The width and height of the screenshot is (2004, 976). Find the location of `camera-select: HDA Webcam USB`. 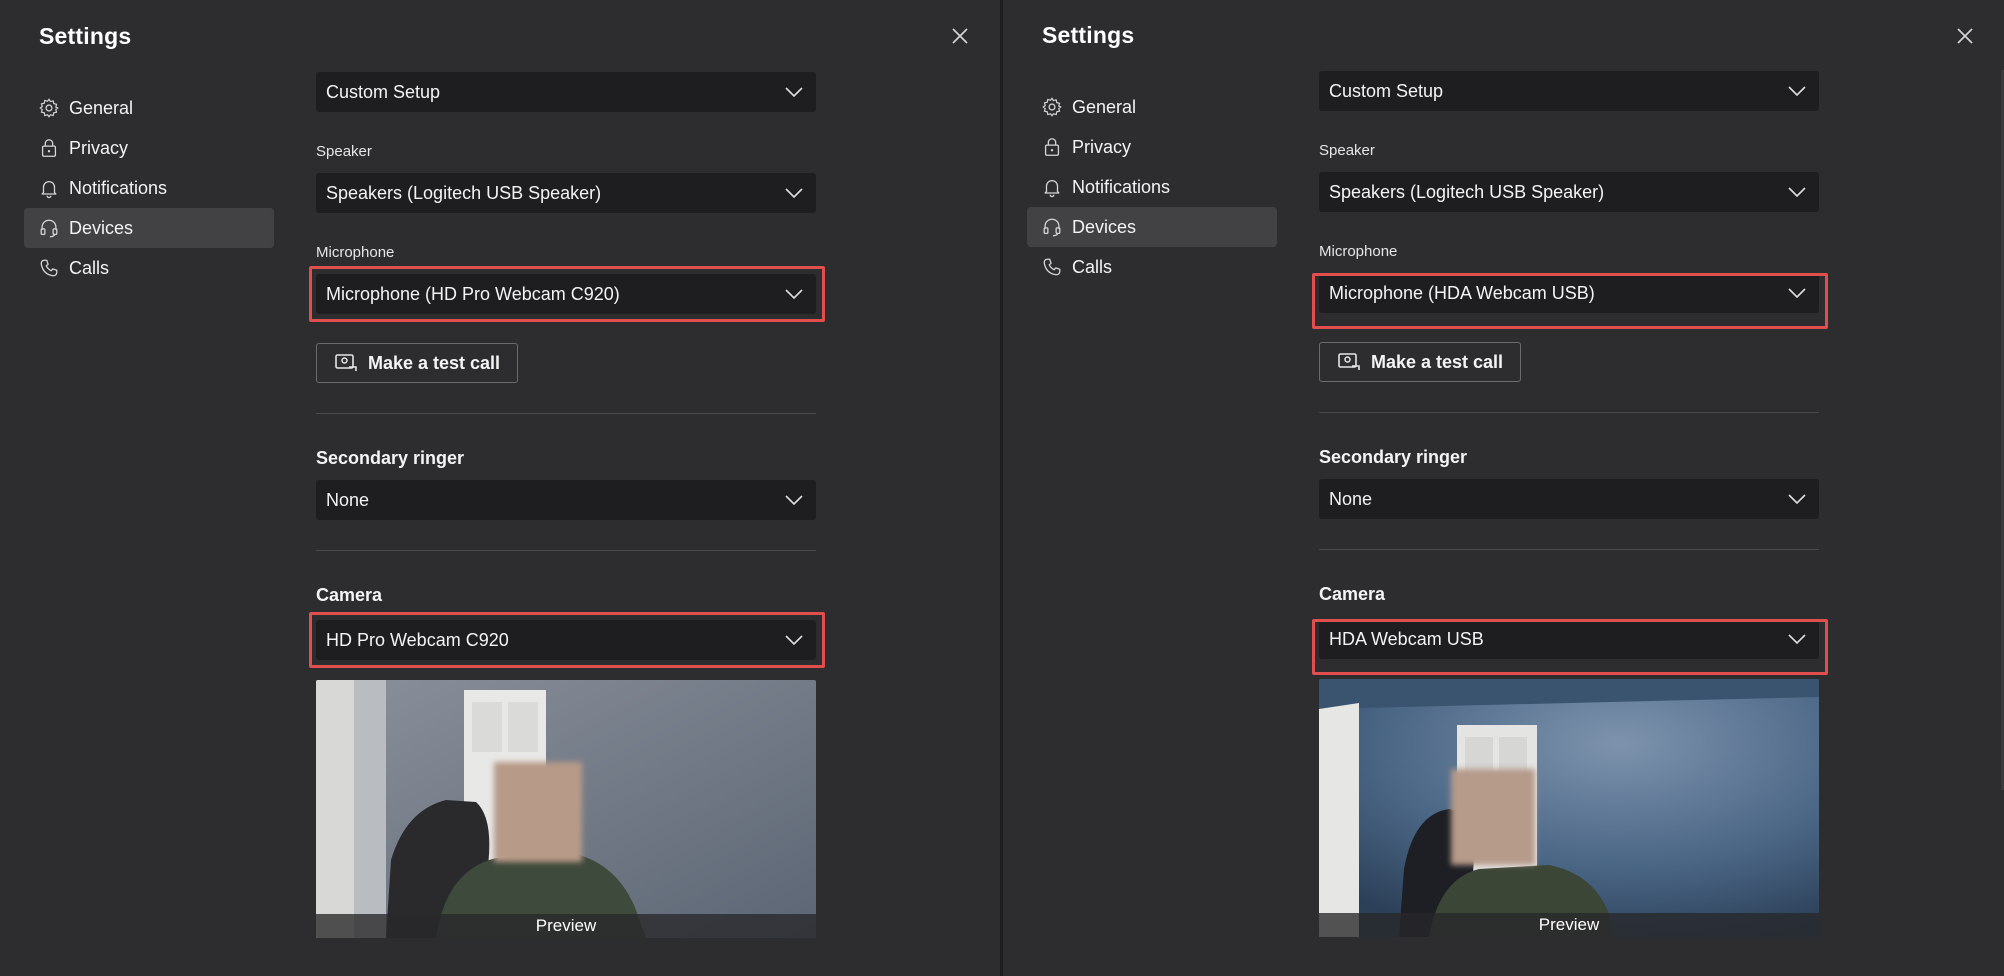

camera-select: HDA Webcam USB is located at coordinates (1569, 639).